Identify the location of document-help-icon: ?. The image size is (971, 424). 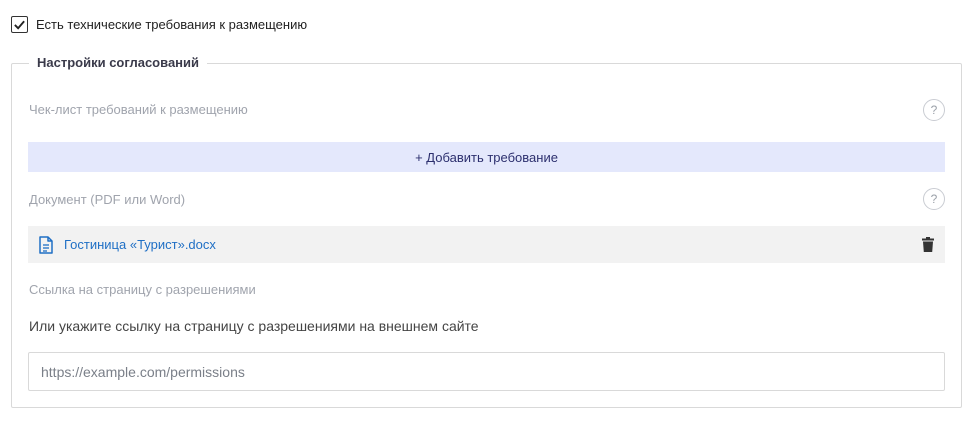
(934, 199).